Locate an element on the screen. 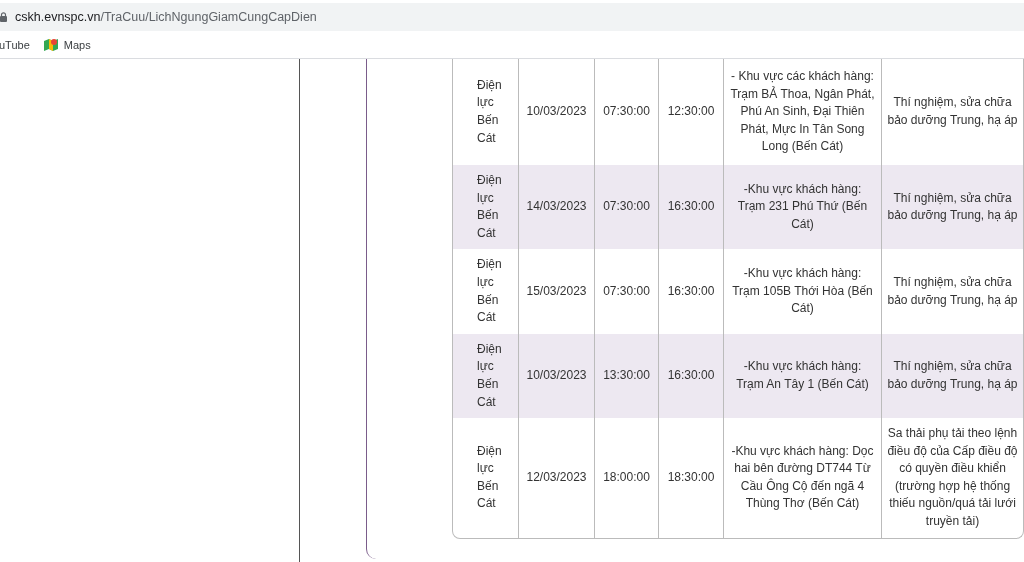 The image size is (1024, 562). table-cell: - Khu vực các khách hàng: Trạm BẢ Thoa, Ngân Phát, Phú An Sinh, Đại Thiên Phát, Mực In Tân Song Long (Bến Cát) is located at coordinates (802, 112).